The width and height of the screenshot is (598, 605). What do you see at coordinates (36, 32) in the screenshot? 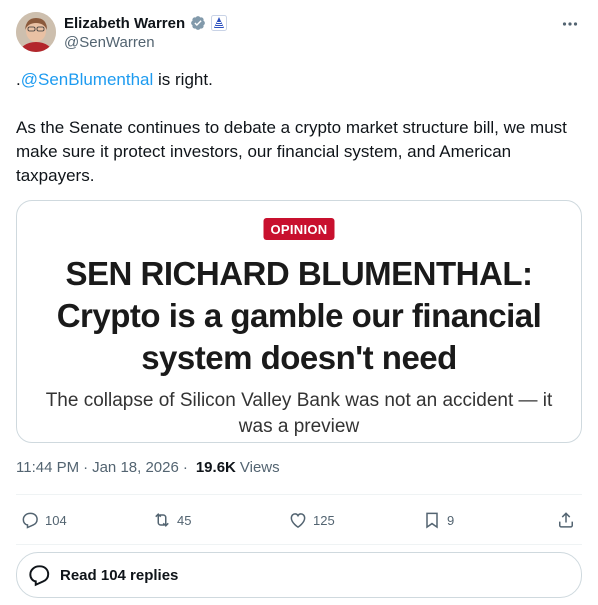
I see `avatar` at bounding box center [36, 32].